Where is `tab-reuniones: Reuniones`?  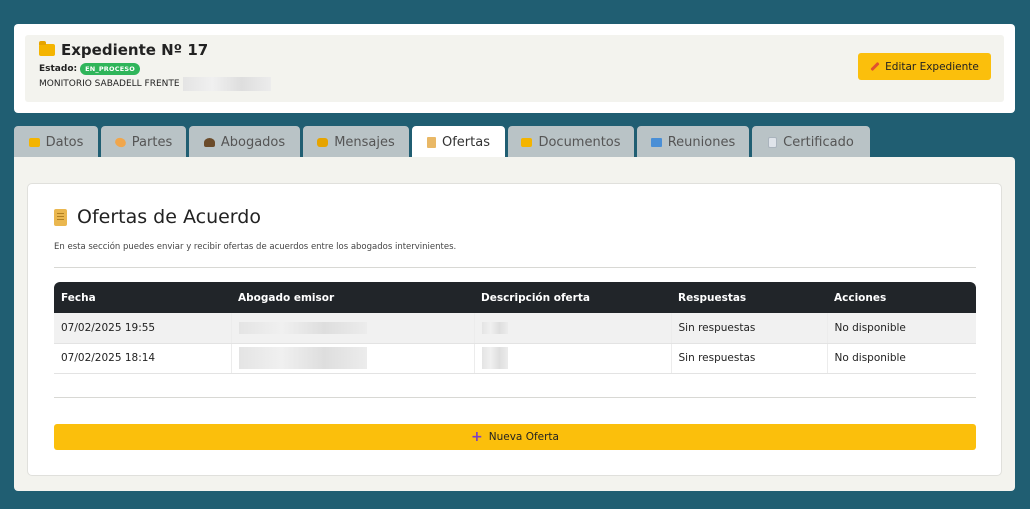 tab-reuniones: Reuniones is located at coordinates (693, 142).